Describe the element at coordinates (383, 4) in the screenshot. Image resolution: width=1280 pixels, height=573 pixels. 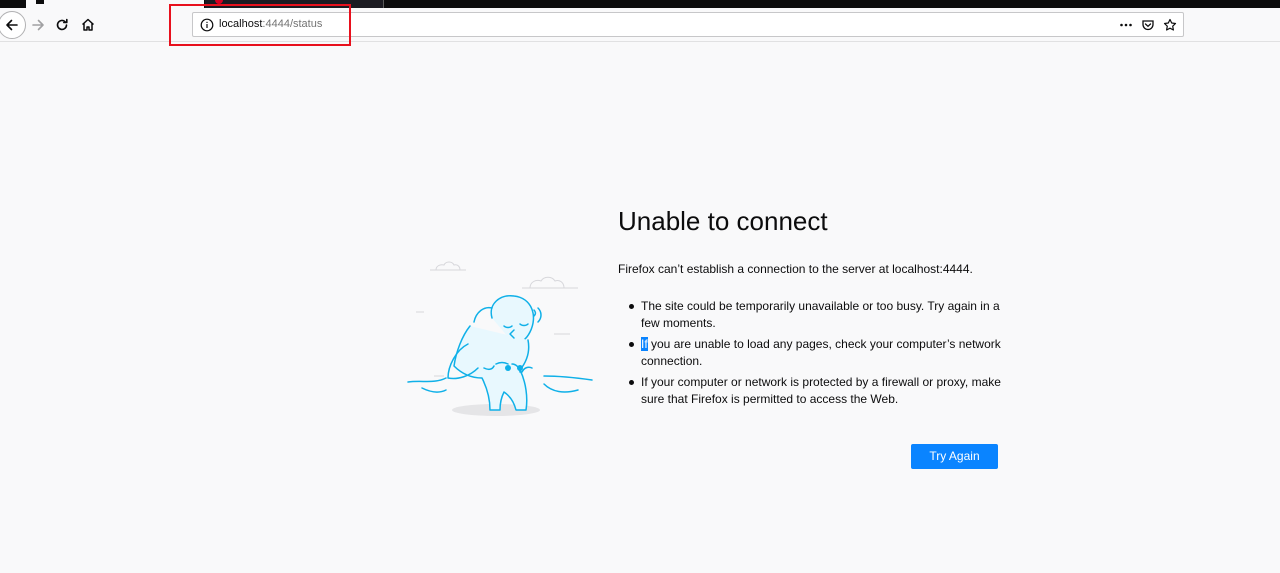
I see `tab-separator` at that location.